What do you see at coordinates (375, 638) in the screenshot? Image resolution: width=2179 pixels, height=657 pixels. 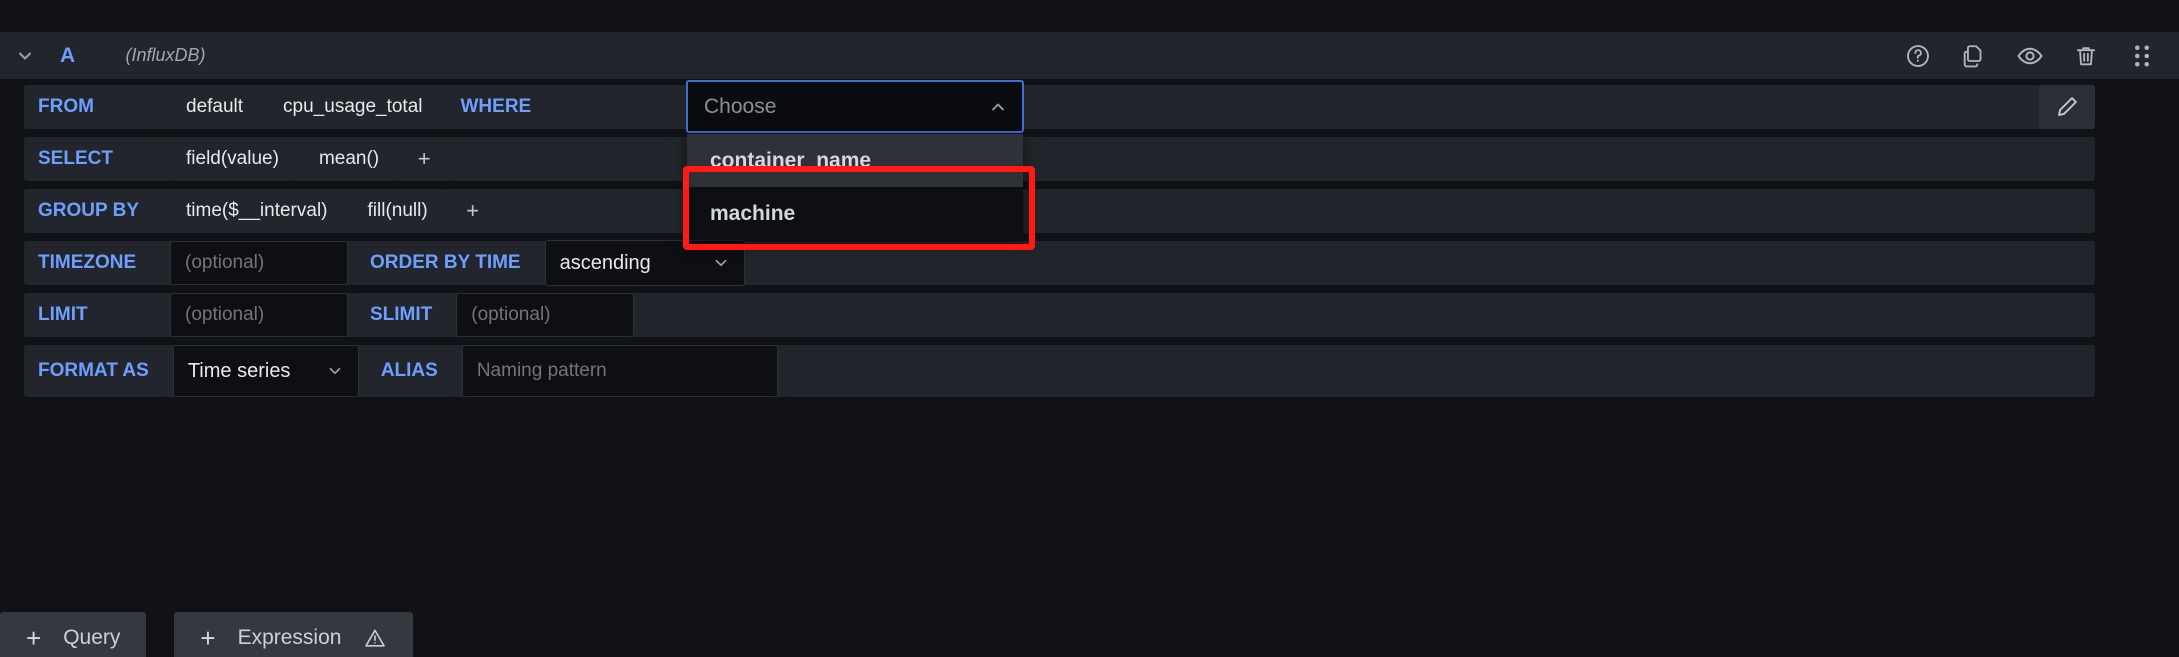 I see `warning-triangle-icon` at bounding box center [375, 638].